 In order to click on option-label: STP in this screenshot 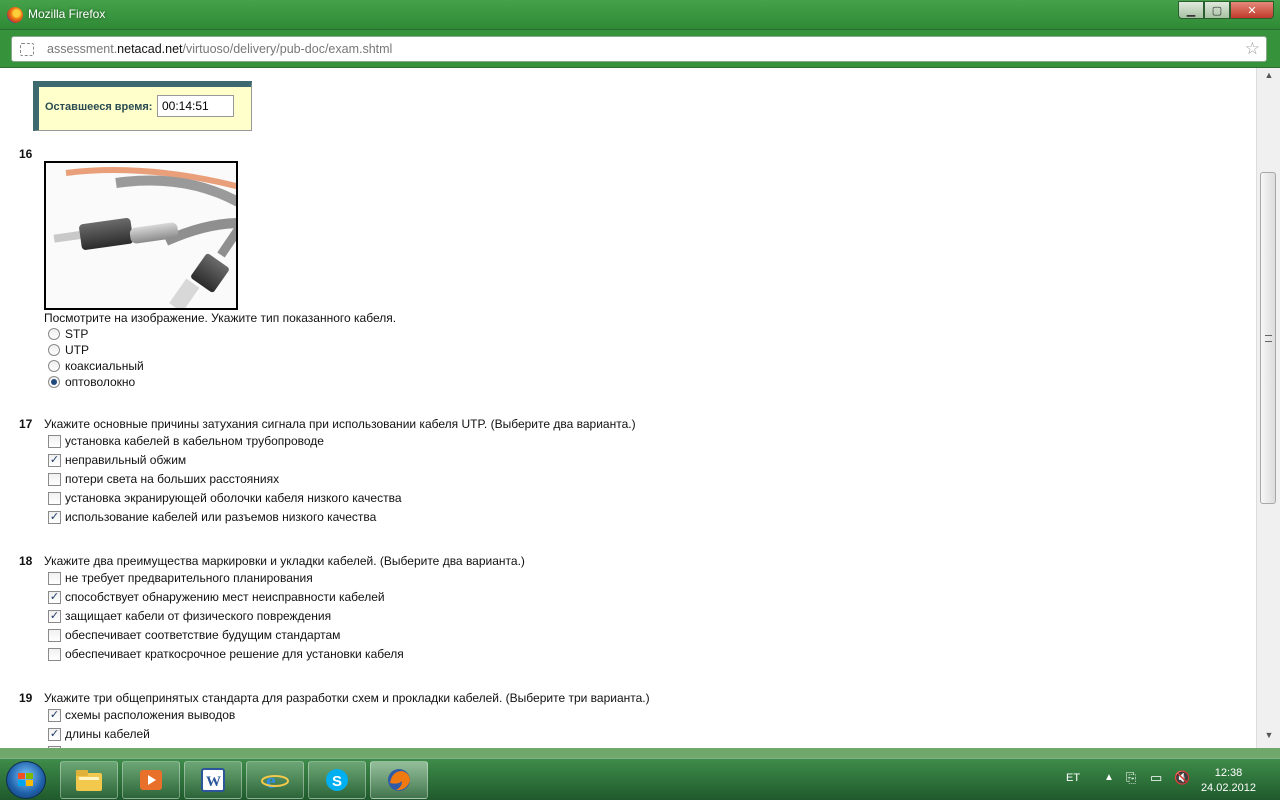, I will do `click(77, 334)`.